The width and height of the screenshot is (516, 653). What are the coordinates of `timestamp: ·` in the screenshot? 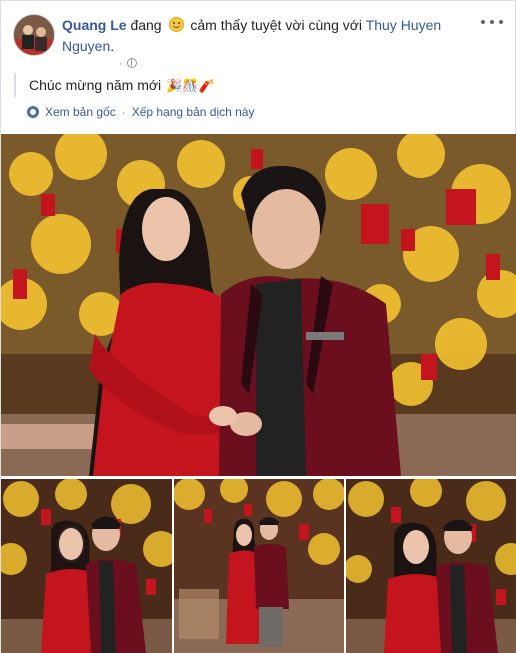 It's located at (121, 63).